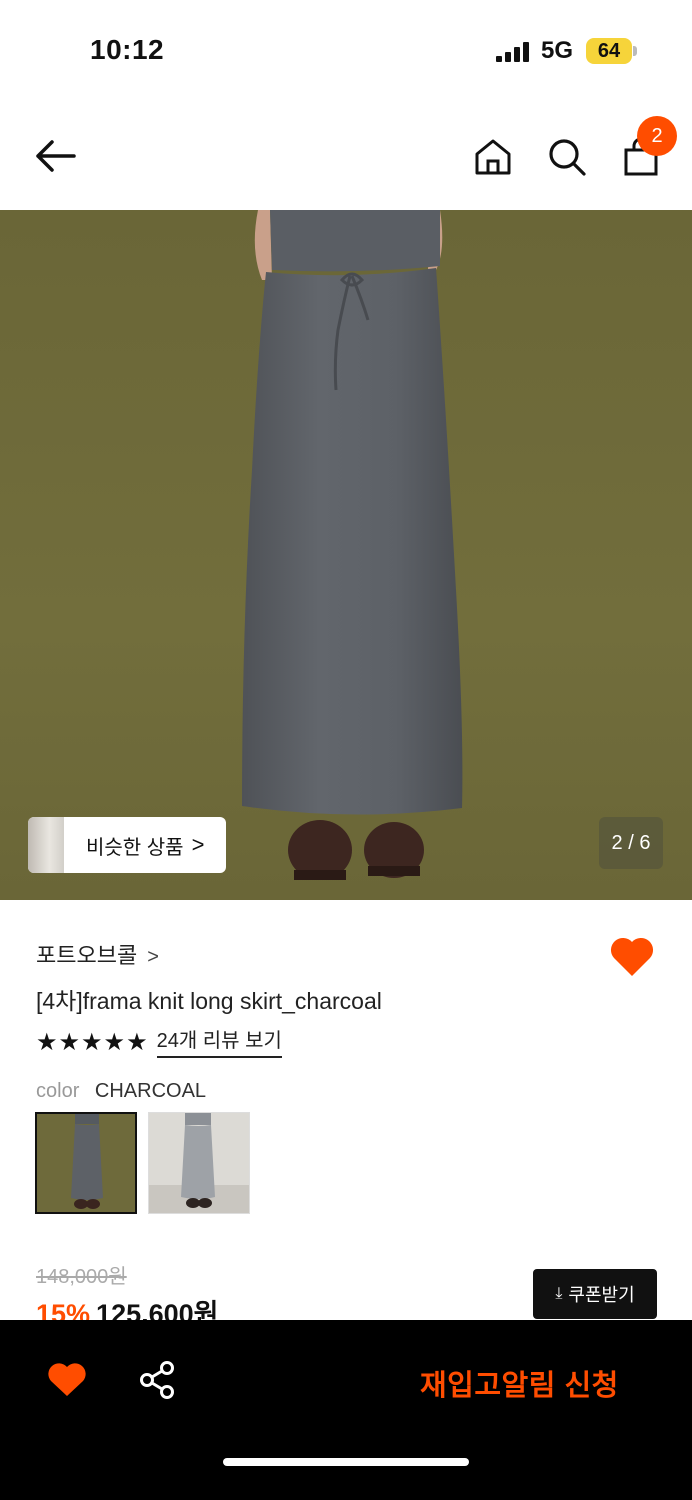 This screenshot has height=1500, width=692. What do you see at coordinates (493, 157) in the screenshot?
I see `home-icon` at bounding box center [493, 157].